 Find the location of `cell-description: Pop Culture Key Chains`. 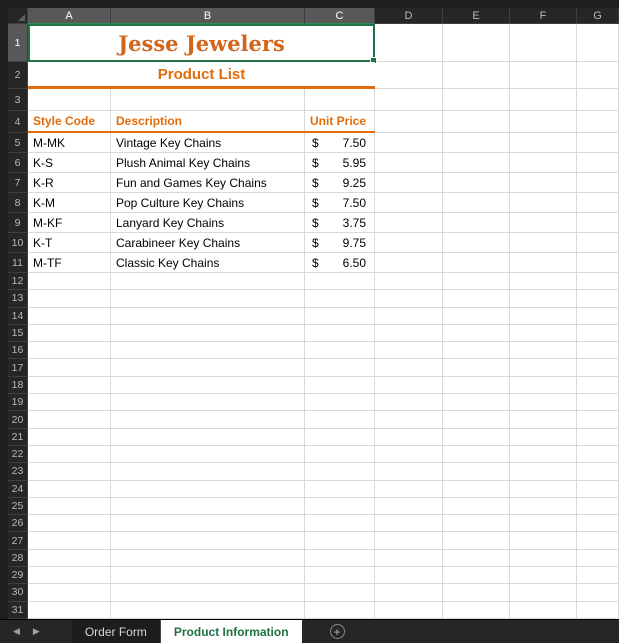

cell-description: Pop Culture Key Chains is located at coordinates (208, 203).